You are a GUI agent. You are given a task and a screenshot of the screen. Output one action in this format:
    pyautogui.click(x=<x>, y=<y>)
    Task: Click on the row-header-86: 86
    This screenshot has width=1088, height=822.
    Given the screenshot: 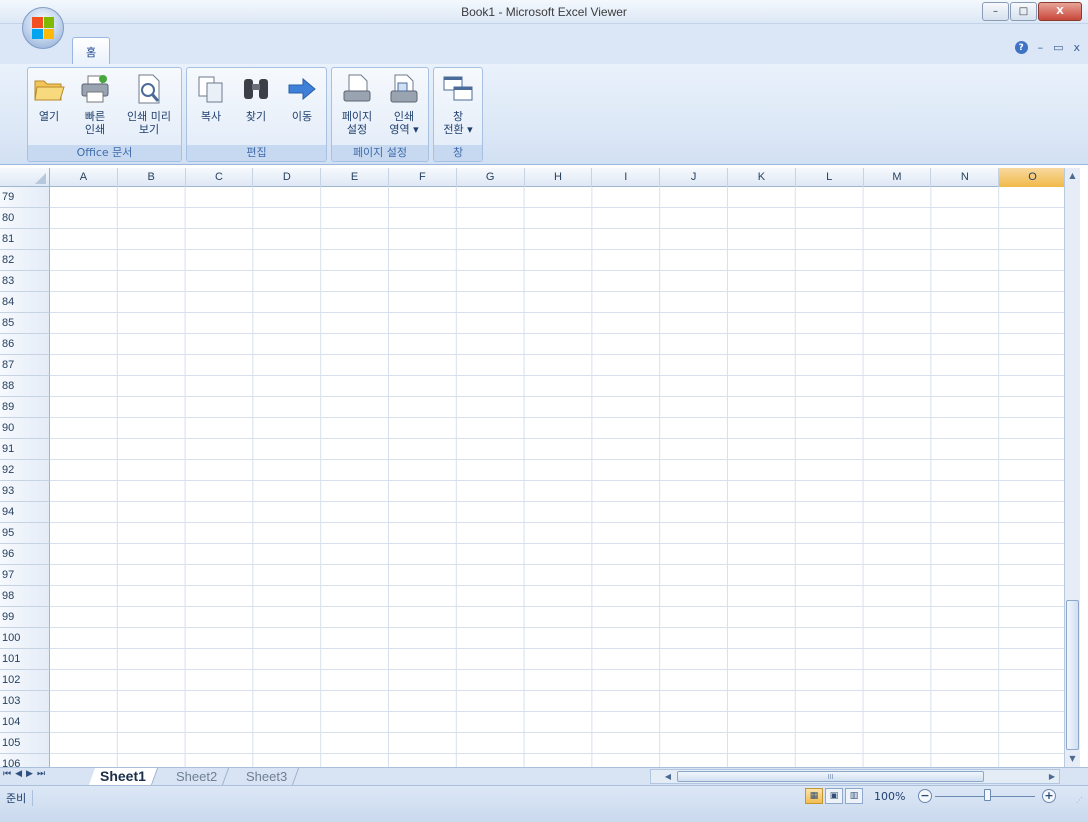 What is the action you would take?
    pyautogui.click(x=25, y=344)
    